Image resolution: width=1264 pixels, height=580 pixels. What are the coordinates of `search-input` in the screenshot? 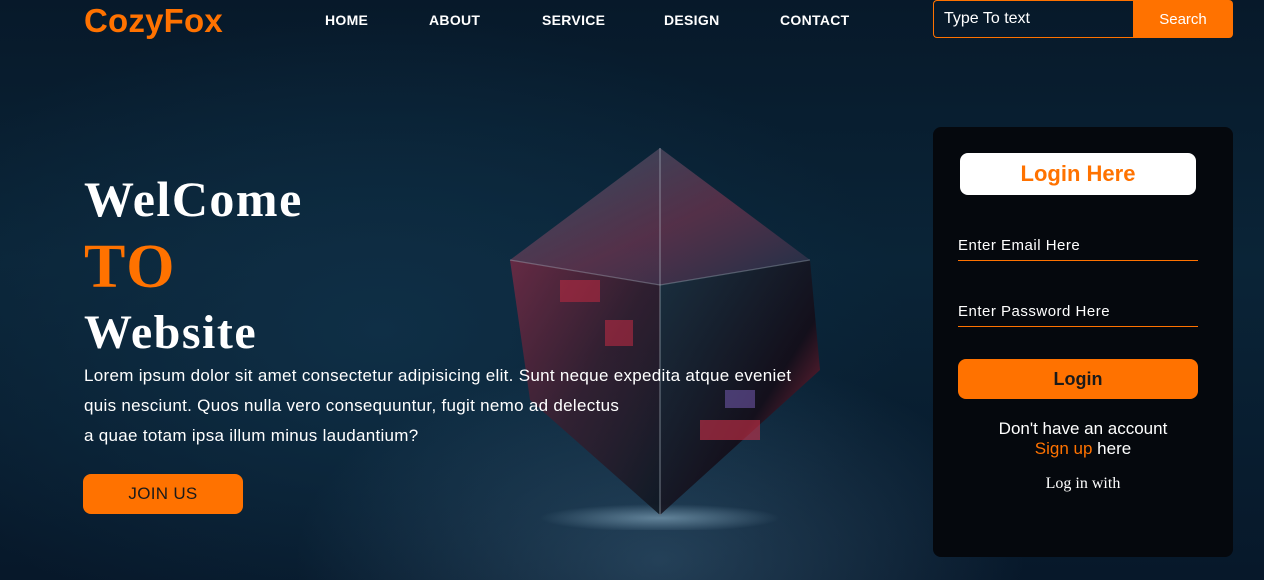 It's located at (1033, 19).